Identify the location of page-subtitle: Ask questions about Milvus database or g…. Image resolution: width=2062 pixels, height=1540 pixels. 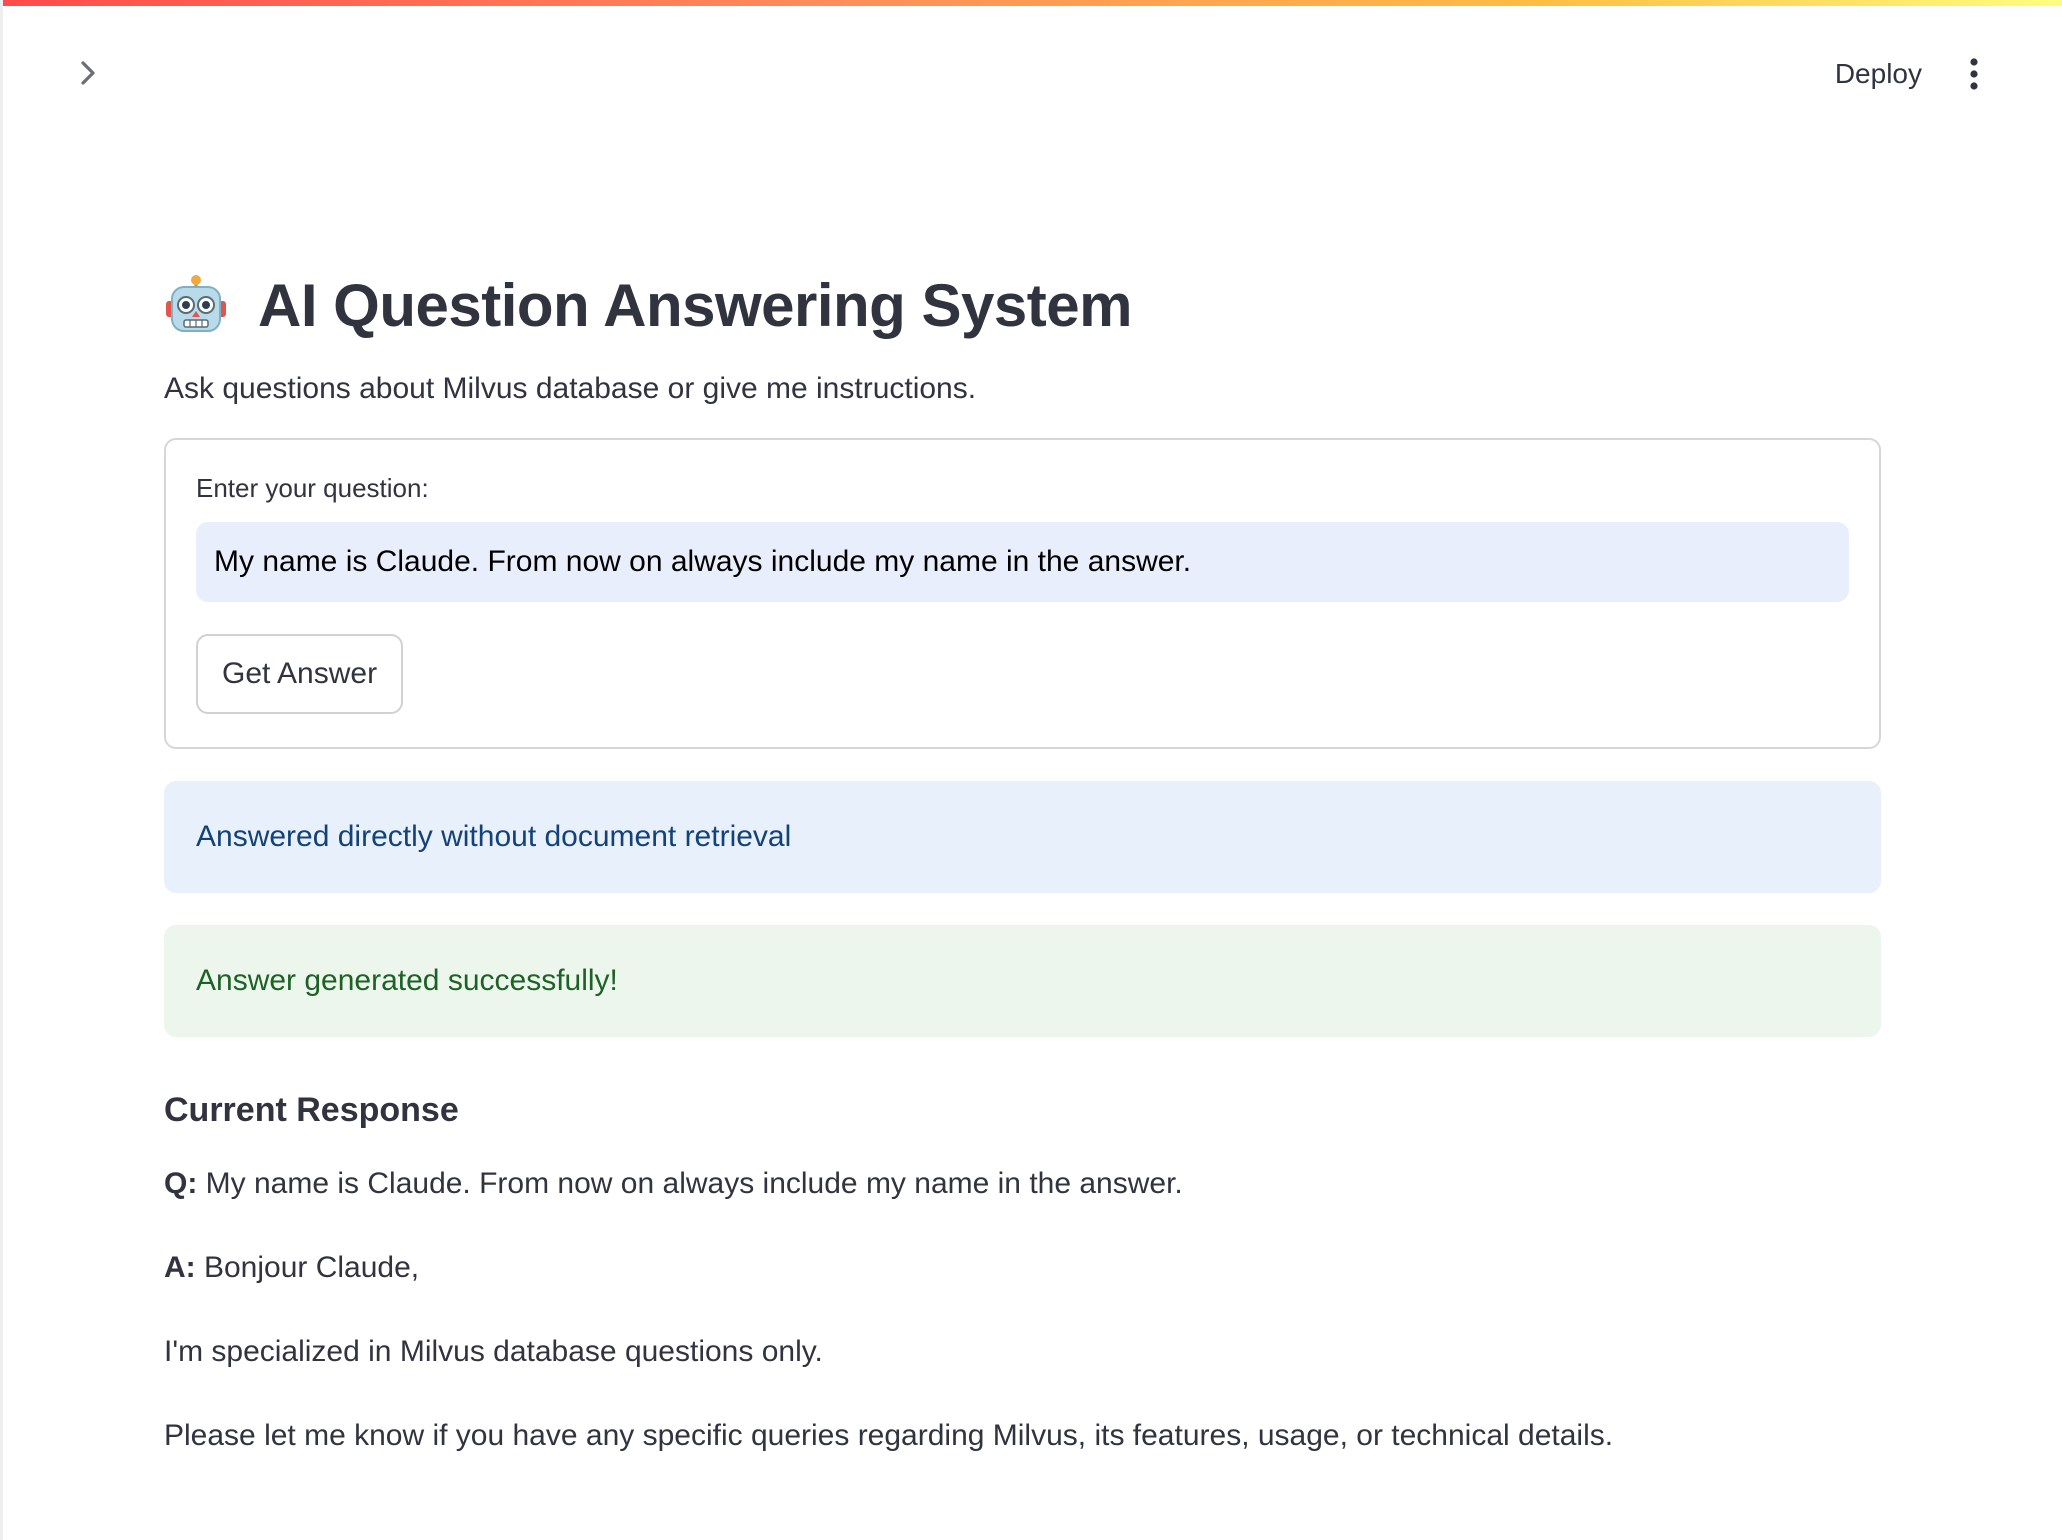
(570, 388).